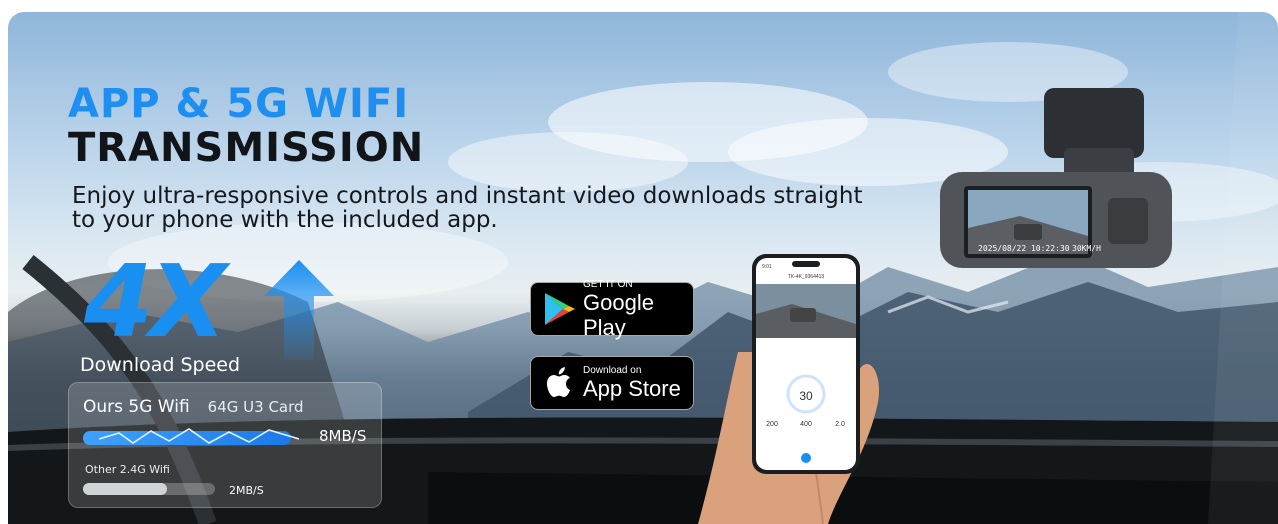  Describe the element at coordinates (772, 424) in the screenshot. I see `phone-stat-left: 200` at that location.